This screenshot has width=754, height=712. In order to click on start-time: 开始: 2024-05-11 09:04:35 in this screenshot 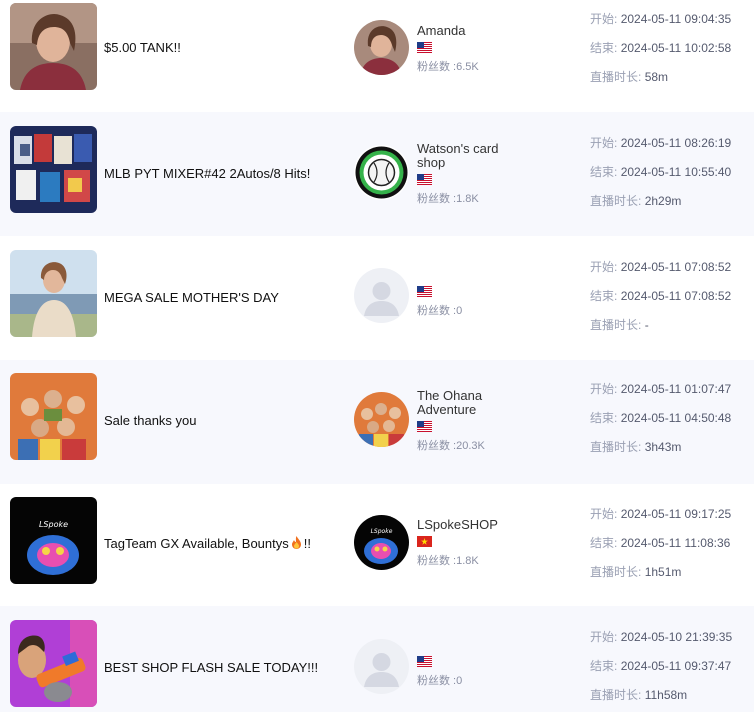, I will do `click(661, 19)`.